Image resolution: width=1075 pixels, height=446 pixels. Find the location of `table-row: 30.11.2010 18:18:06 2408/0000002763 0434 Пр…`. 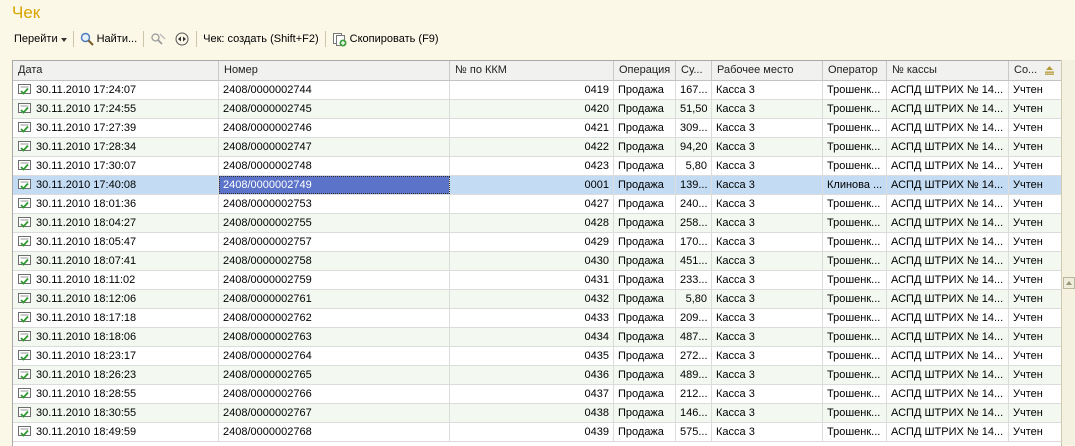

table-row: 30.11.2010 18:18:06 2408/0000002763 0434 Пр… is located at coordinates (537, 337).